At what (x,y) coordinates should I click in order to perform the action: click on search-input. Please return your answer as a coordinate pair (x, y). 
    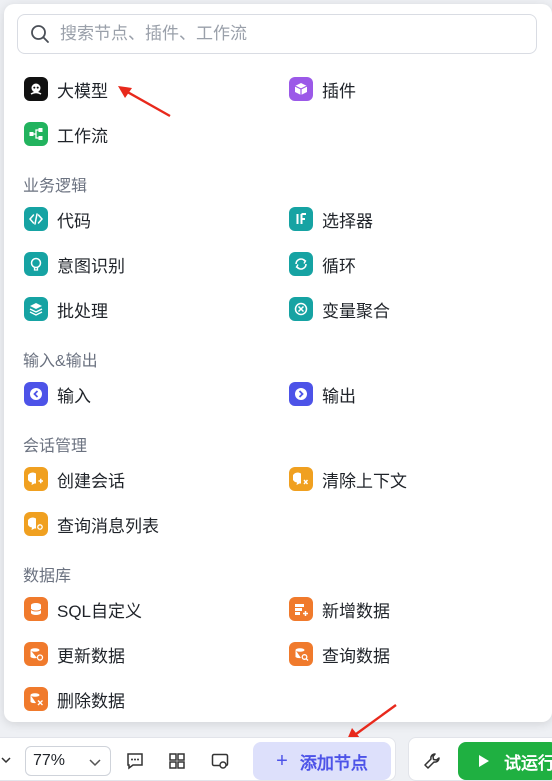
    Looking at the image, I should click on (298, 34).